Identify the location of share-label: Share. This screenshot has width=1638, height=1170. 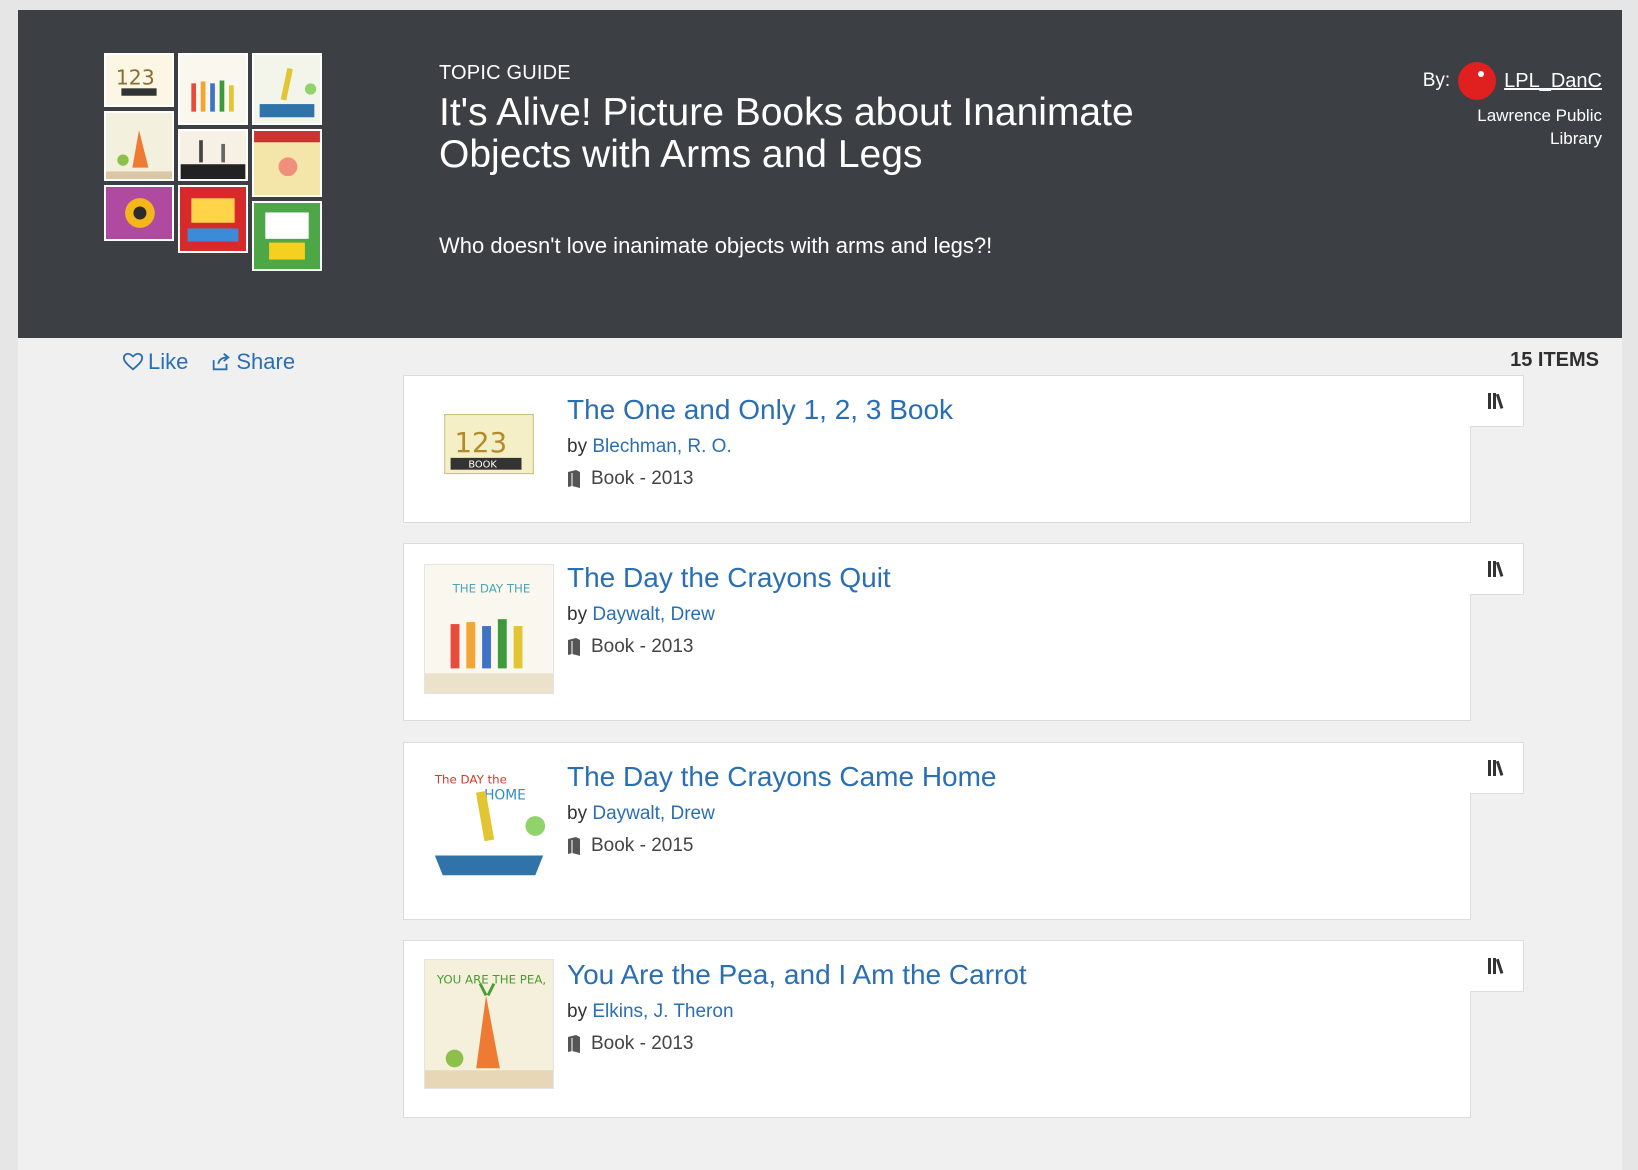
(266, 361).